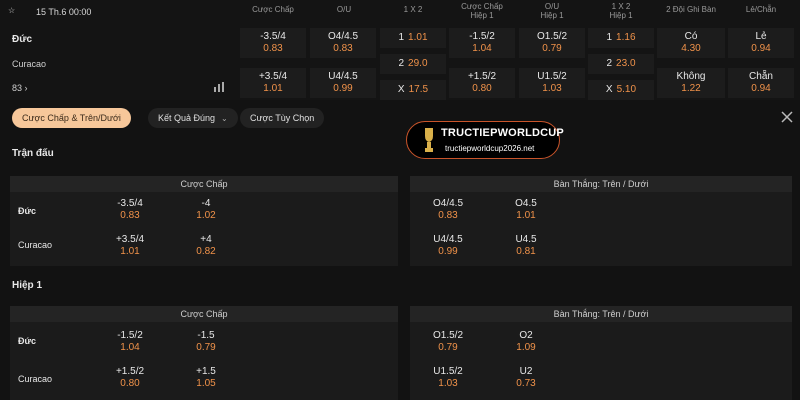 Image resolution: width=800 pixels, height=400 pixels. What do you see at coordinates (193, 118) in the screenshot?
I see `filter-correct-score: Kết Quả Đúng ⌄` at bounding box center [193, 118].